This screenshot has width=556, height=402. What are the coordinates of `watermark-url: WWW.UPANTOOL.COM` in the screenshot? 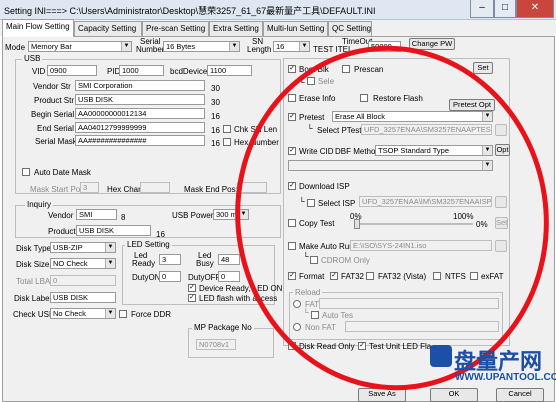 It's located at (505, 377).